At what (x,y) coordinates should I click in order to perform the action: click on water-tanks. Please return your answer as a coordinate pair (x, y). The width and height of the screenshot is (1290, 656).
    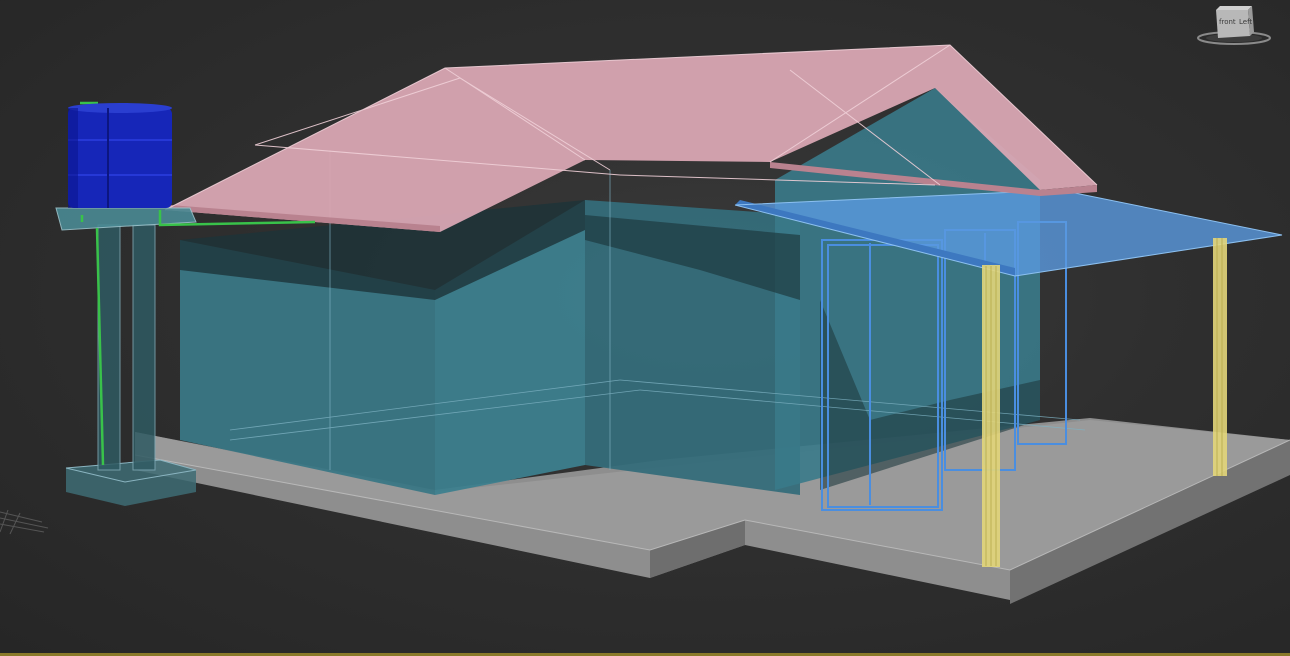
    Looking at the image, I should click on (120, 155).